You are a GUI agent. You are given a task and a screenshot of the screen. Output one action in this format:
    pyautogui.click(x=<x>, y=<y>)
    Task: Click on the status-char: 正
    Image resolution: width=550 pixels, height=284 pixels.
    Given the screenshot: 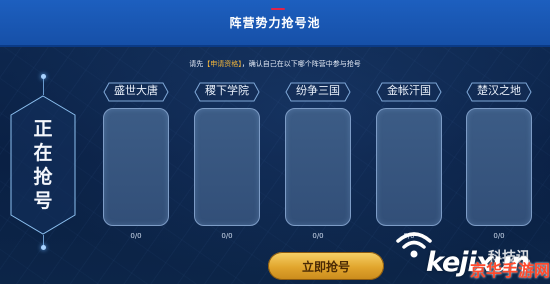 What is the action you would take?
    pyautogui.click(x=43, y=129)
    